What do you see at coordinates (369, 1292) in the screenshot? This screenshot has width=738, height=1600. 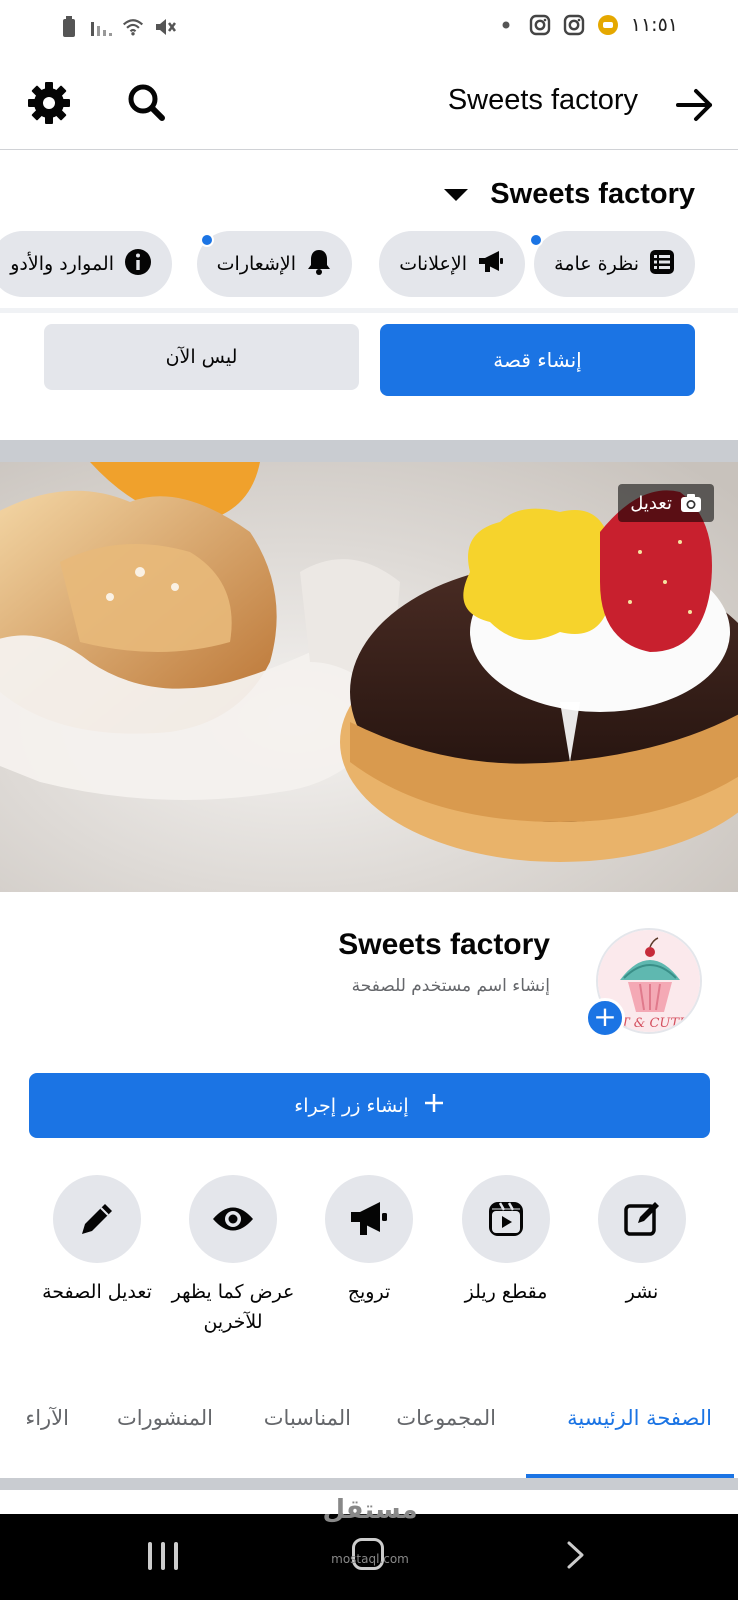 I see `quick-action-label: ترويج` at bounding box center [369, 1292].